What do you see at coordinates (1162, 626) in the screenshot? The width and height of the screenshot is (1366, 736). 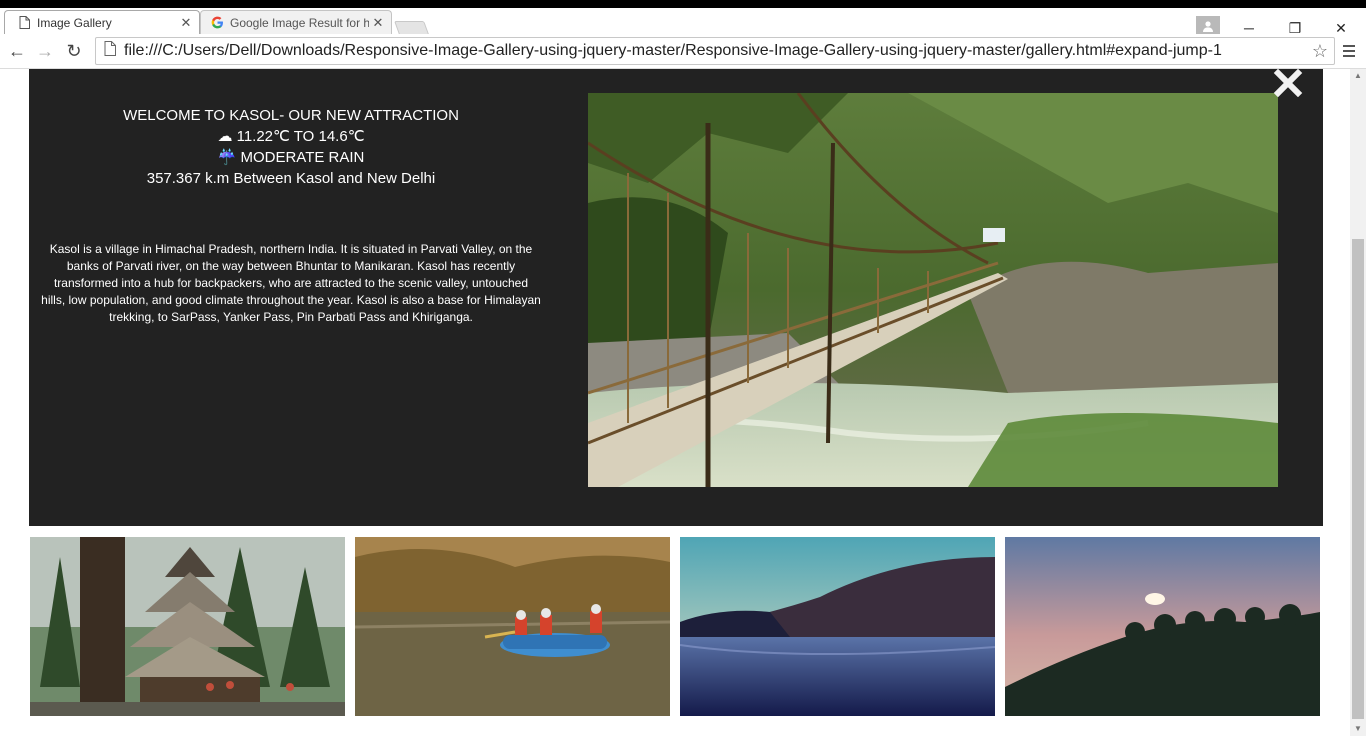 I see `thumbnail-sunset` at bounding box center [1162, 626].